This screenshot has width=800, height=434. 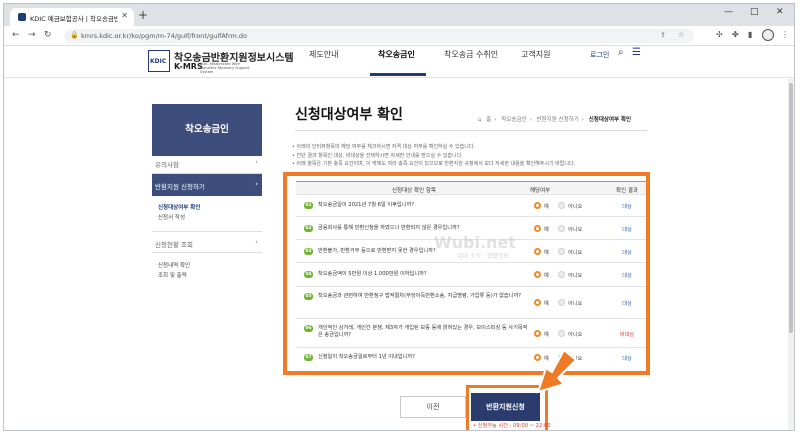 I want to click on sidepanel-icon: ▮, so click(x=750, y=34).